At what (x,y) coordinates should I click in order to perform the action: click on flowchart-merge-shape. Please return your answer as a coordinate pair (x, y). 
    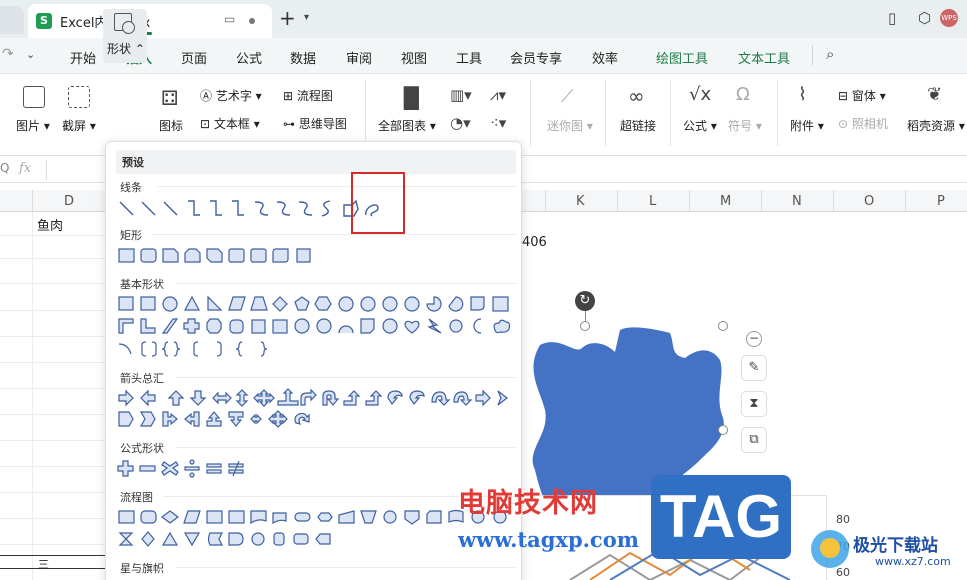
    Looking at the image, I should click on (192, 539).